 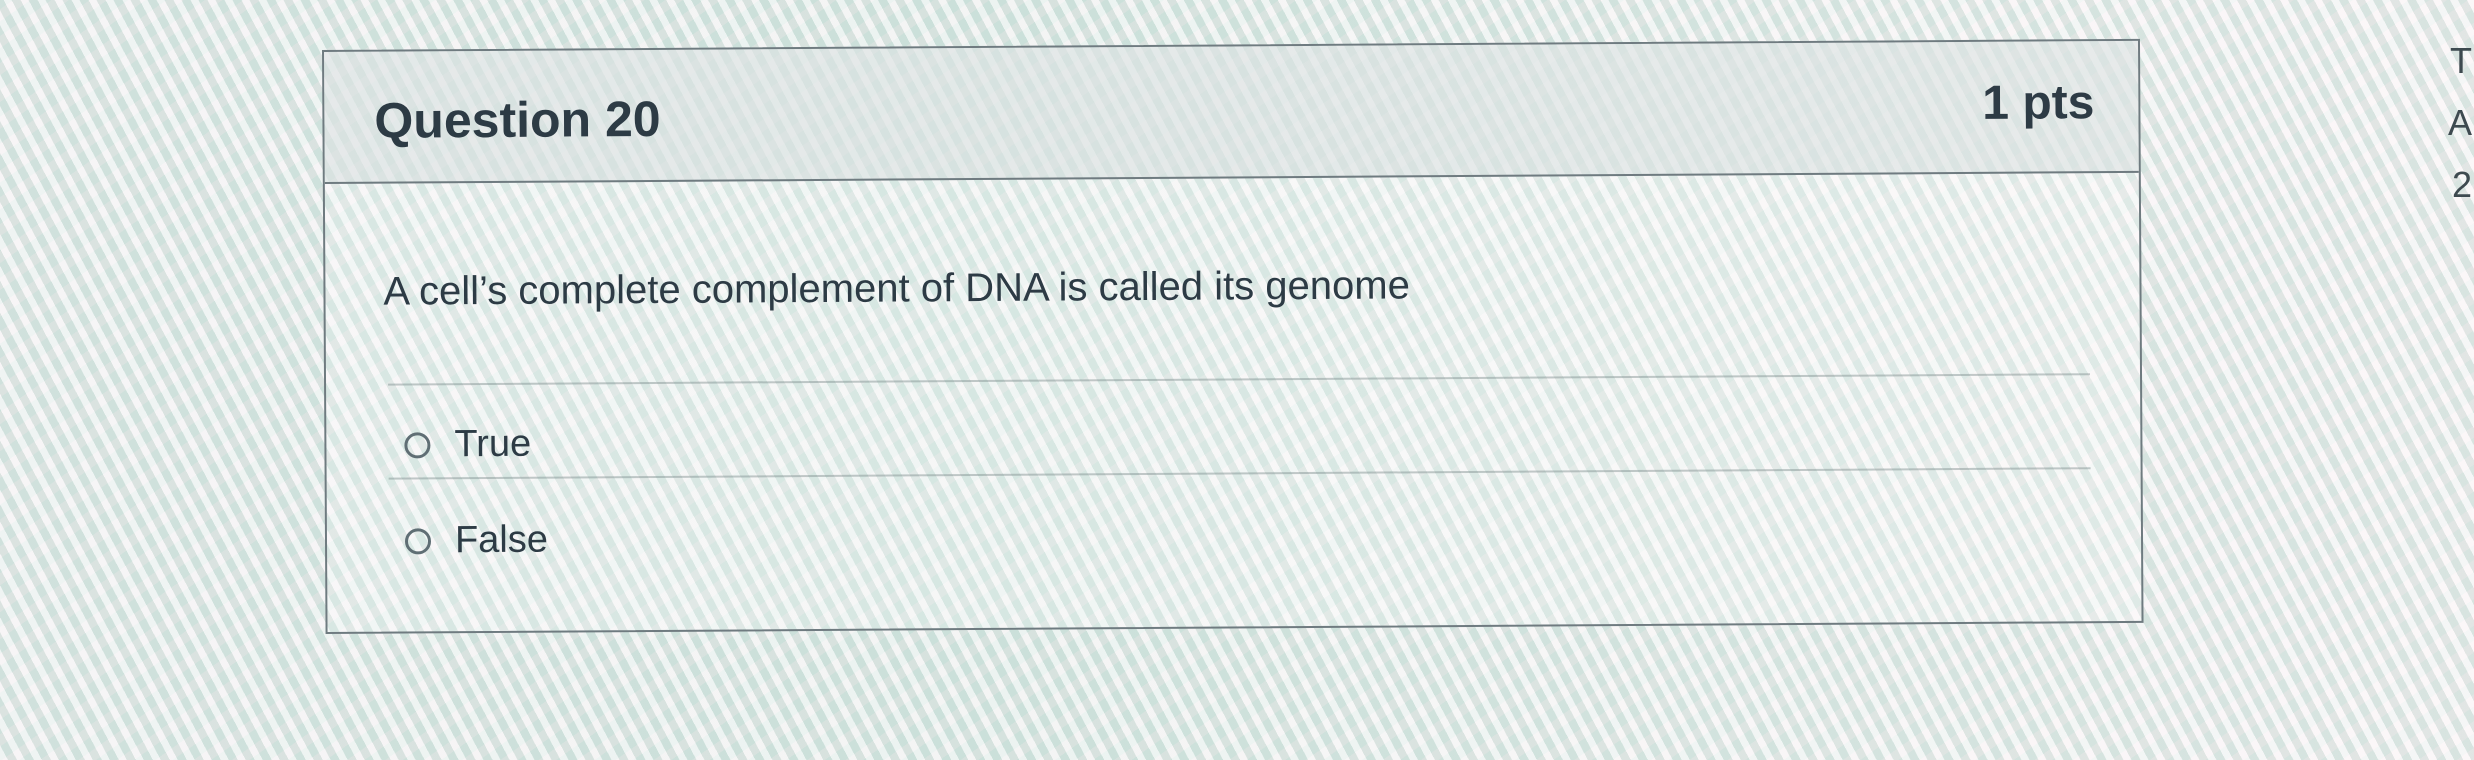 What do you see at coordinates (417, 445) in the screenshot?
I see `radio-button-true` at bounding box center [417, 445].